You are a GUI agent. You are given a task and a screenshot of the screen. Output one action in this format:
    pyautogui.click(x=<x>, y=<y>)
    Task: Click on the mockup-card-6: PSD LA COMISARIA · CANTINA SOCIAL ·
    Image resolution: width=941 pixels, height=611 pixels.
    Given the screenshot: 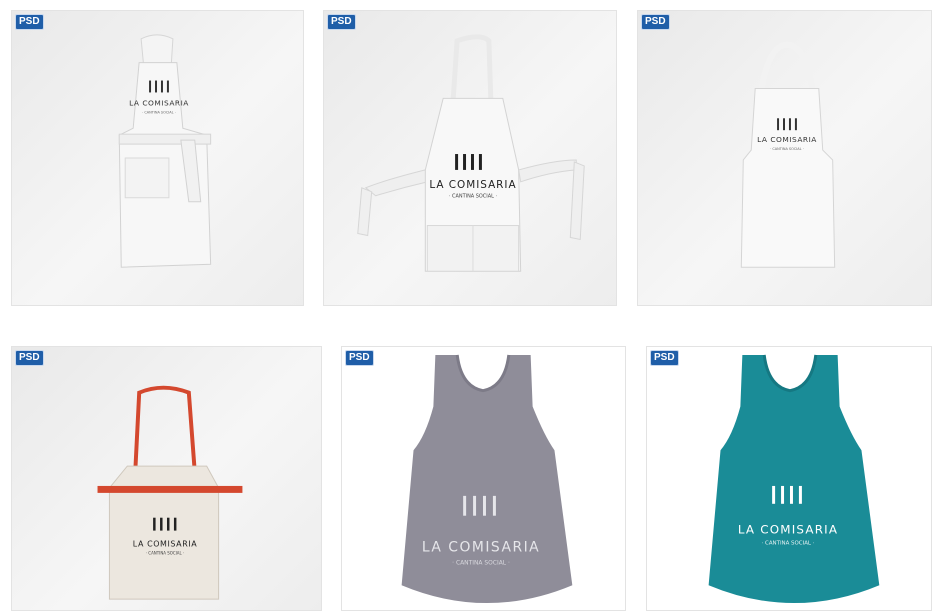 What is the action you would take?
    pyautogui.click(x=789, y=478)
    